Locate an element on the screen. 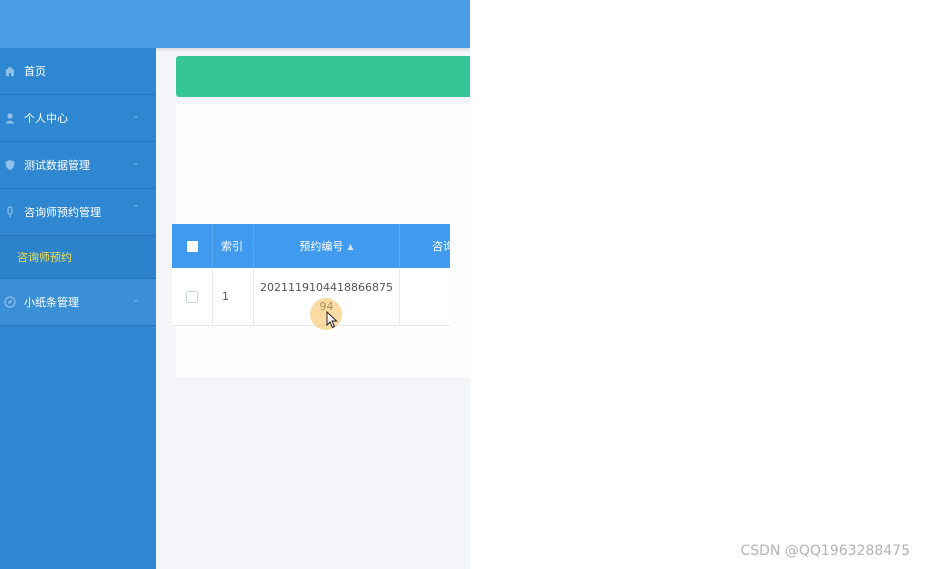 This screenshot has height=569, width=925. sidebar-item-notes: 小纸条管理 ⌄ is located at coordinates (78, 302).